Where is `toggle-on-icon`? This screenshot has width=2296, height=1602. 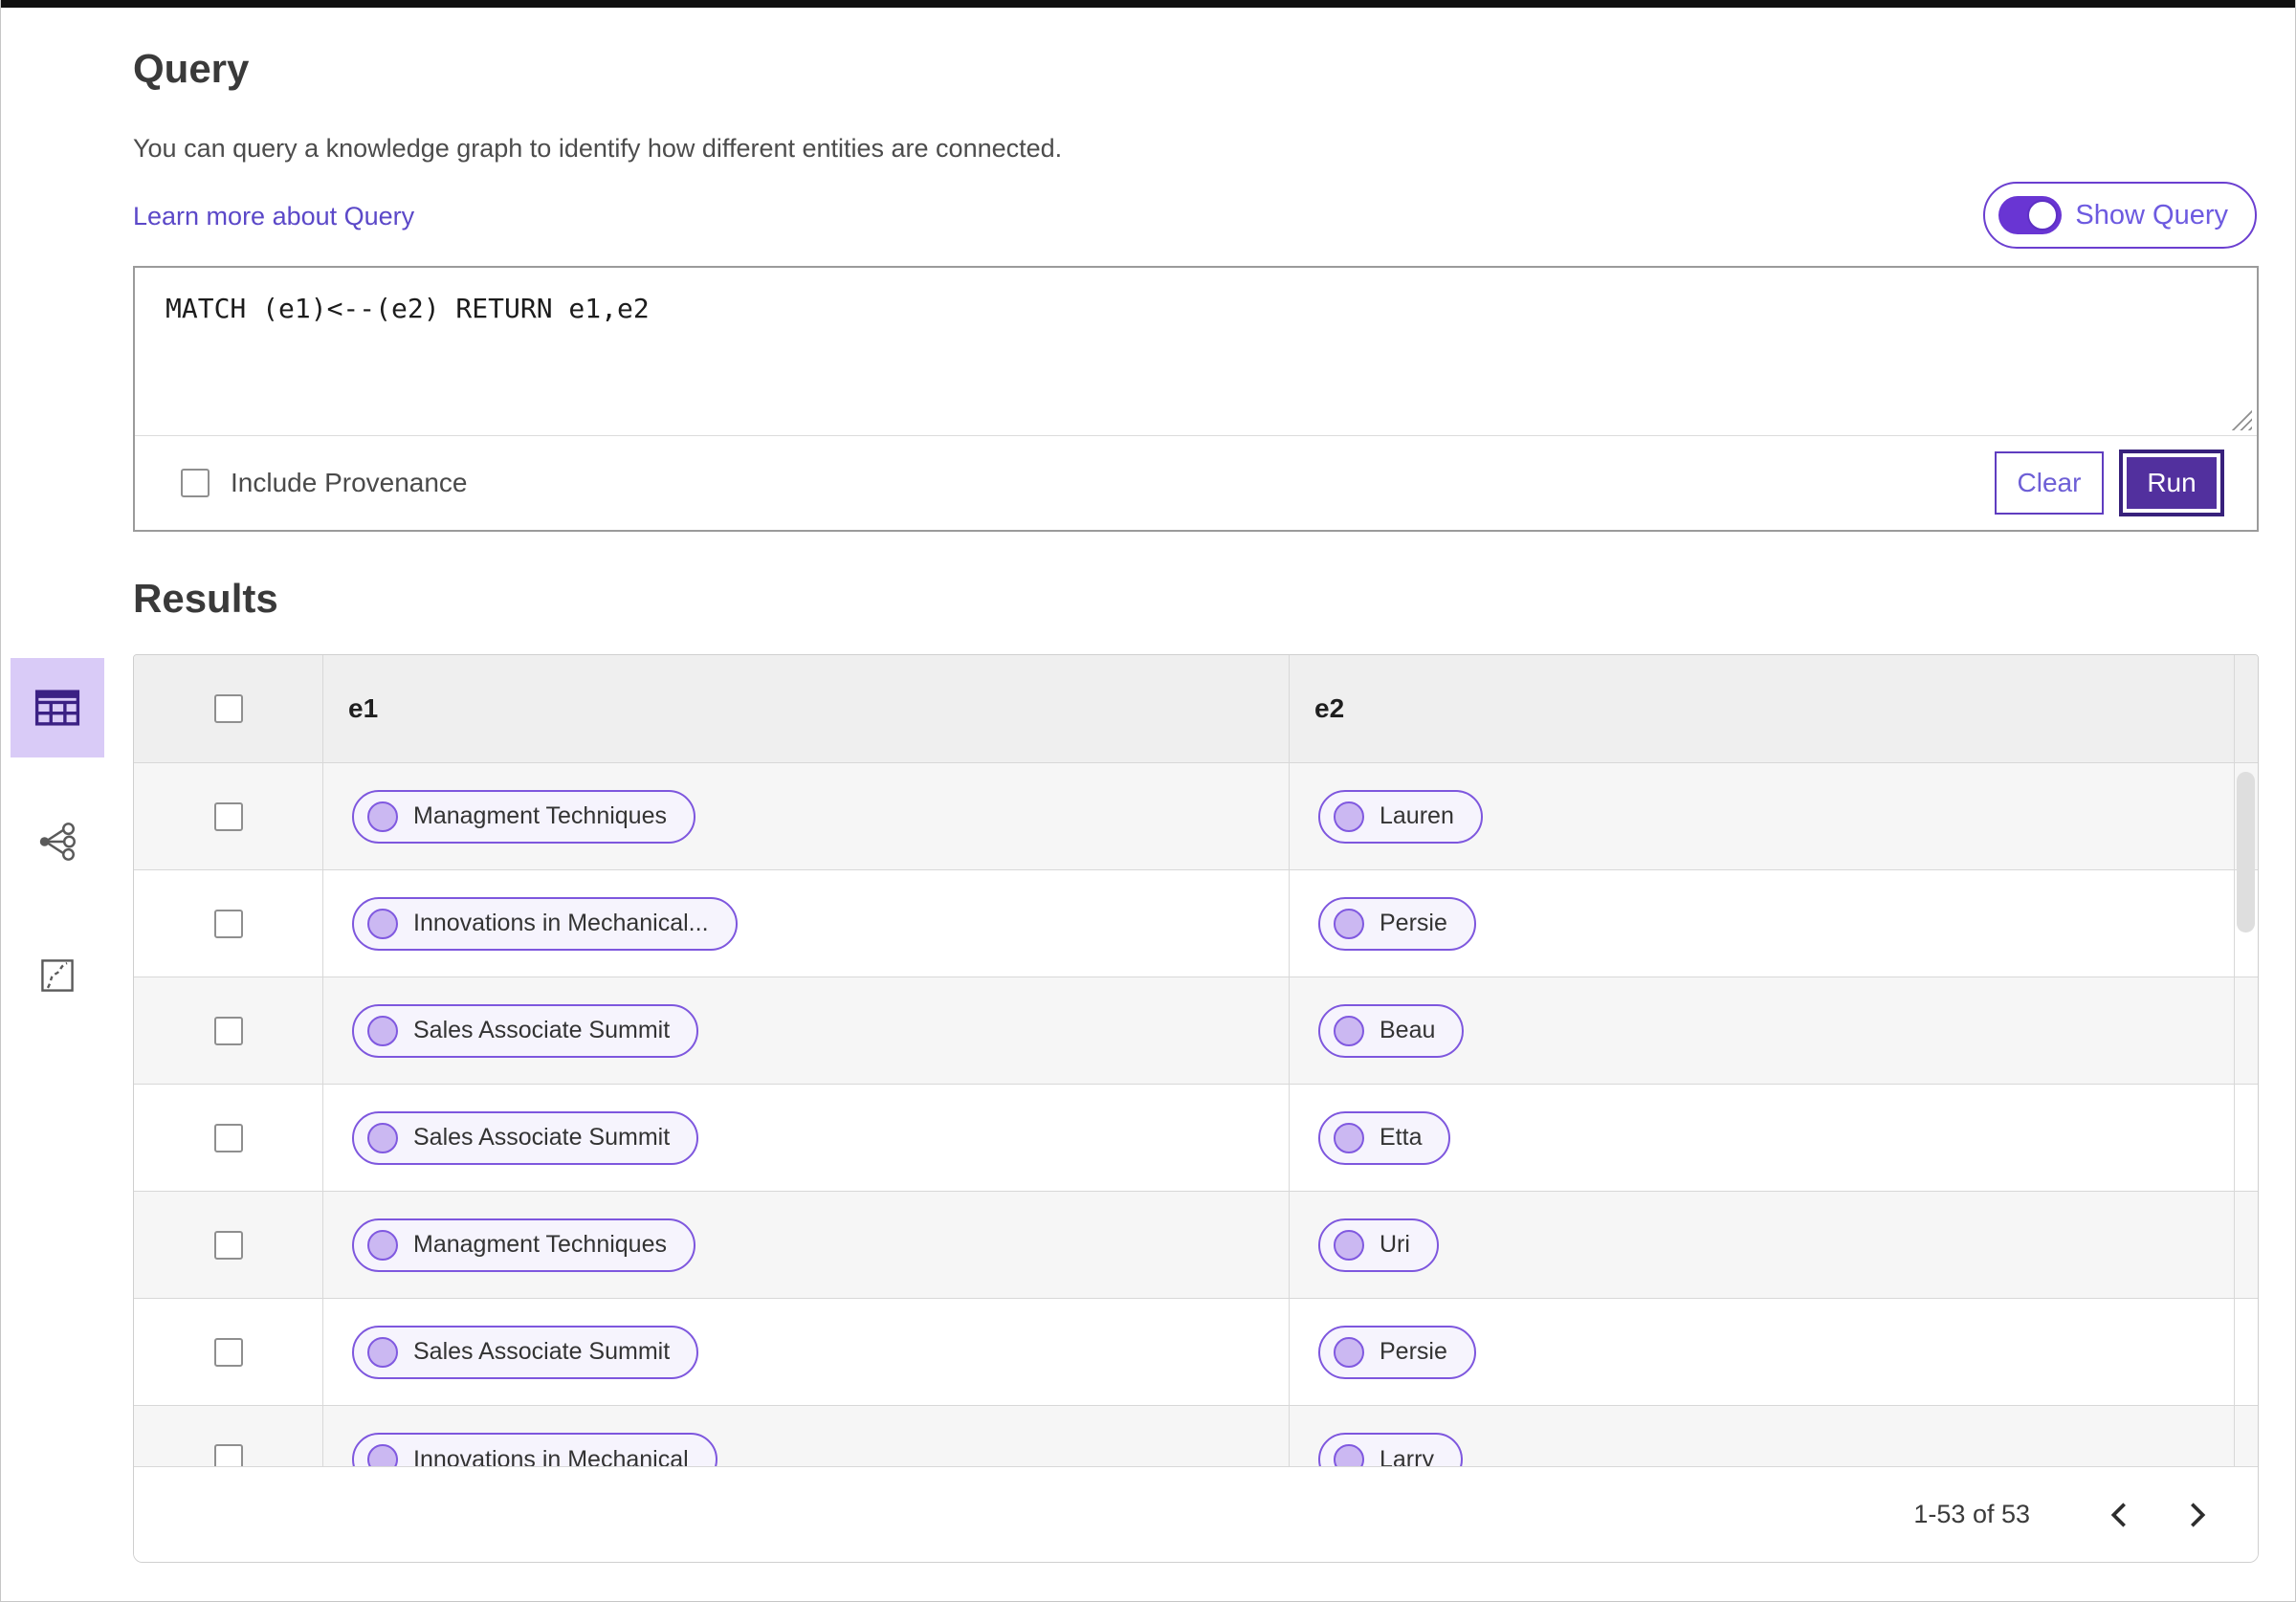 toggle-on-icon is located at coordinates (2030, 215).